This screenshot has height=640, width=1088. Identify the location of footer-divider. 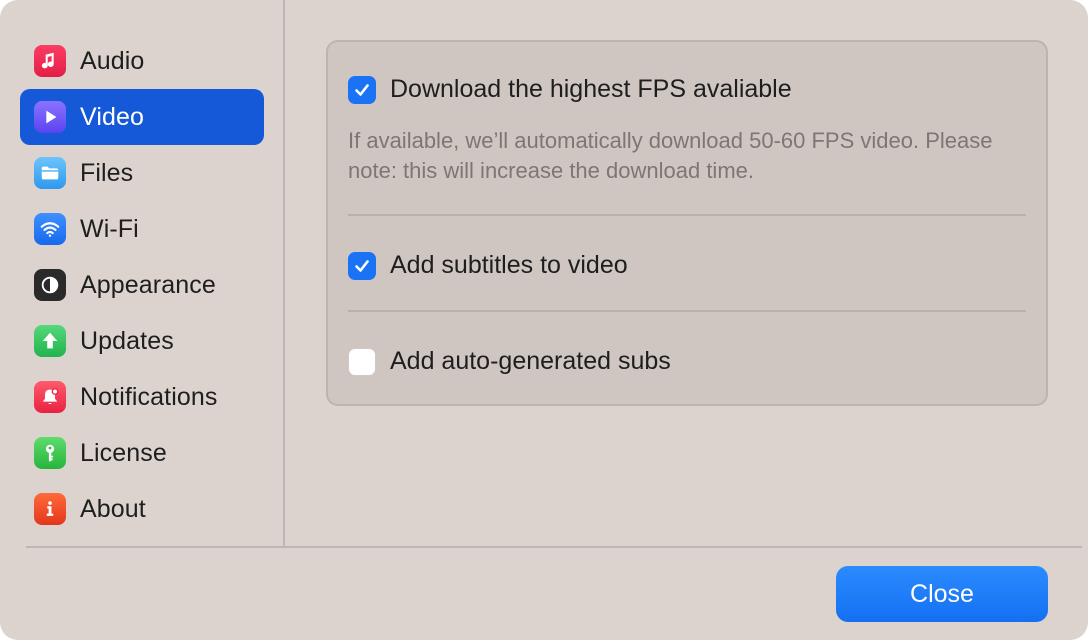
(554, 547).